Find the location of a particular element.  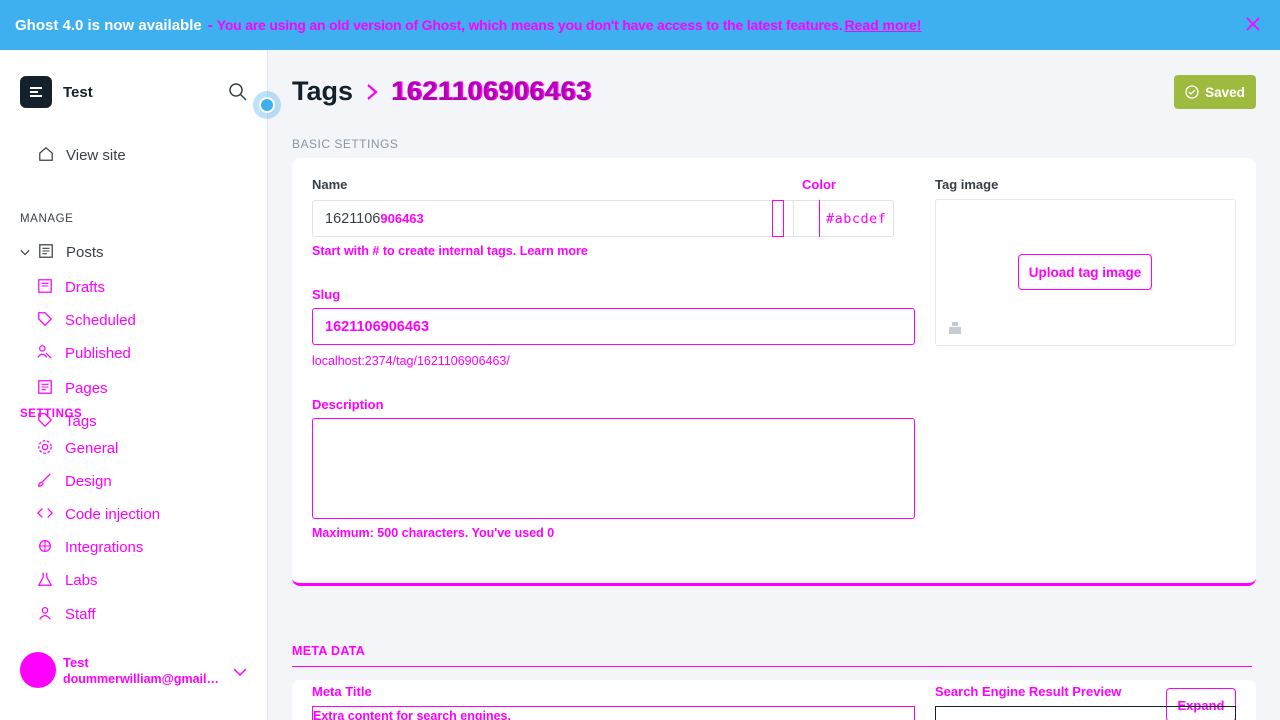

banner-read-more-link: Read more! is located at coordinates (882, 25).